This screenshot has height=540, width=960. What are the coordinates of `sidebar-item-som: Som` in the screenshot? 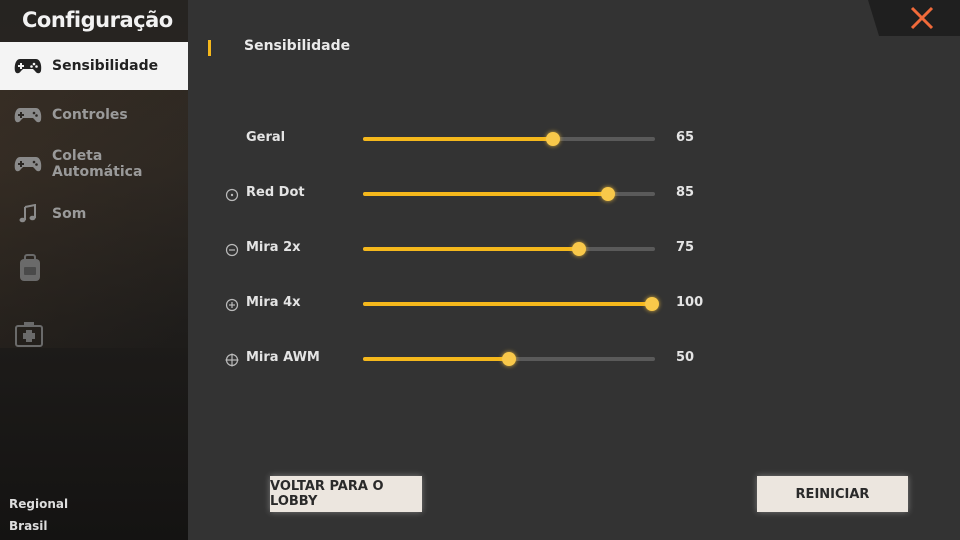 It's located at (94, 214).